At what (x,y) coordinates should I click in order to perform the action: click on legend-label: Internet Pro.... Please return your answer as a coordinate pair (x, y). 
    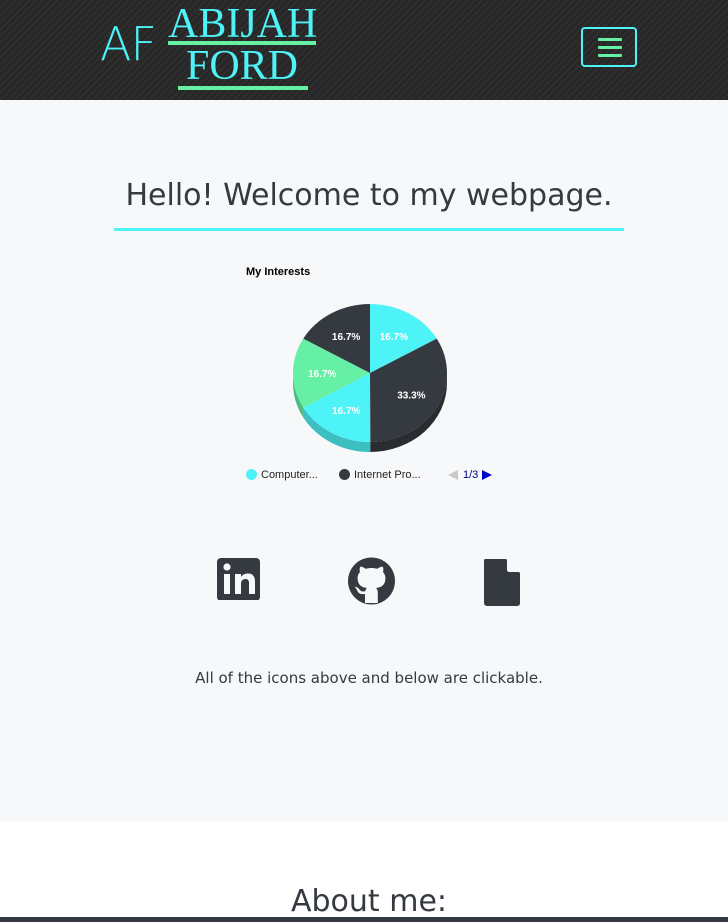
    Looking at the image, I should click on (387, 475).